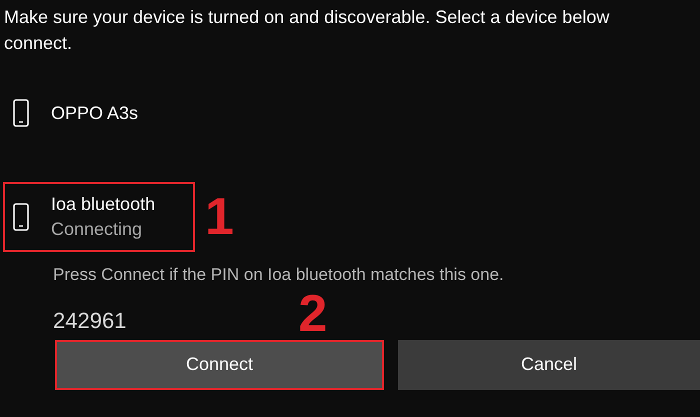  What do you see at coordinates (103, 204) in the screenshot?
I see `device-name: Ioa bluetooth` at bounding box center [103, 204].